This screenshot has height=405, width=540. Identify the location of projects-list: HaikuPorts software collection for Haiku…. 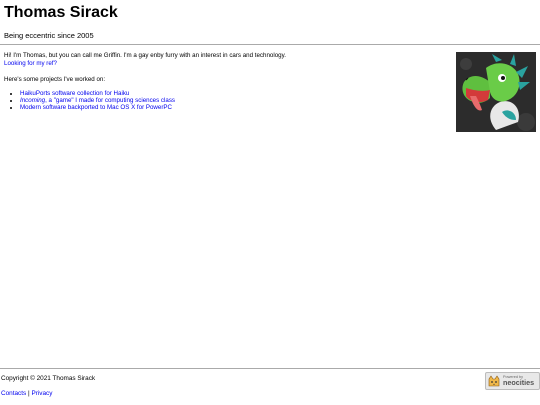
(224, 100).